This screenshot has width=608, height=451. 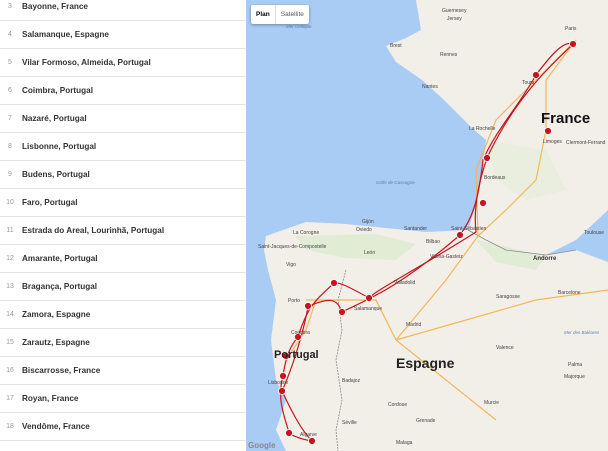 What do you see at coordinates (123, 259) in the screenshot?
I see `stop-list-item: 12 Amarante, Portugal` at bounding box center [123, 259].